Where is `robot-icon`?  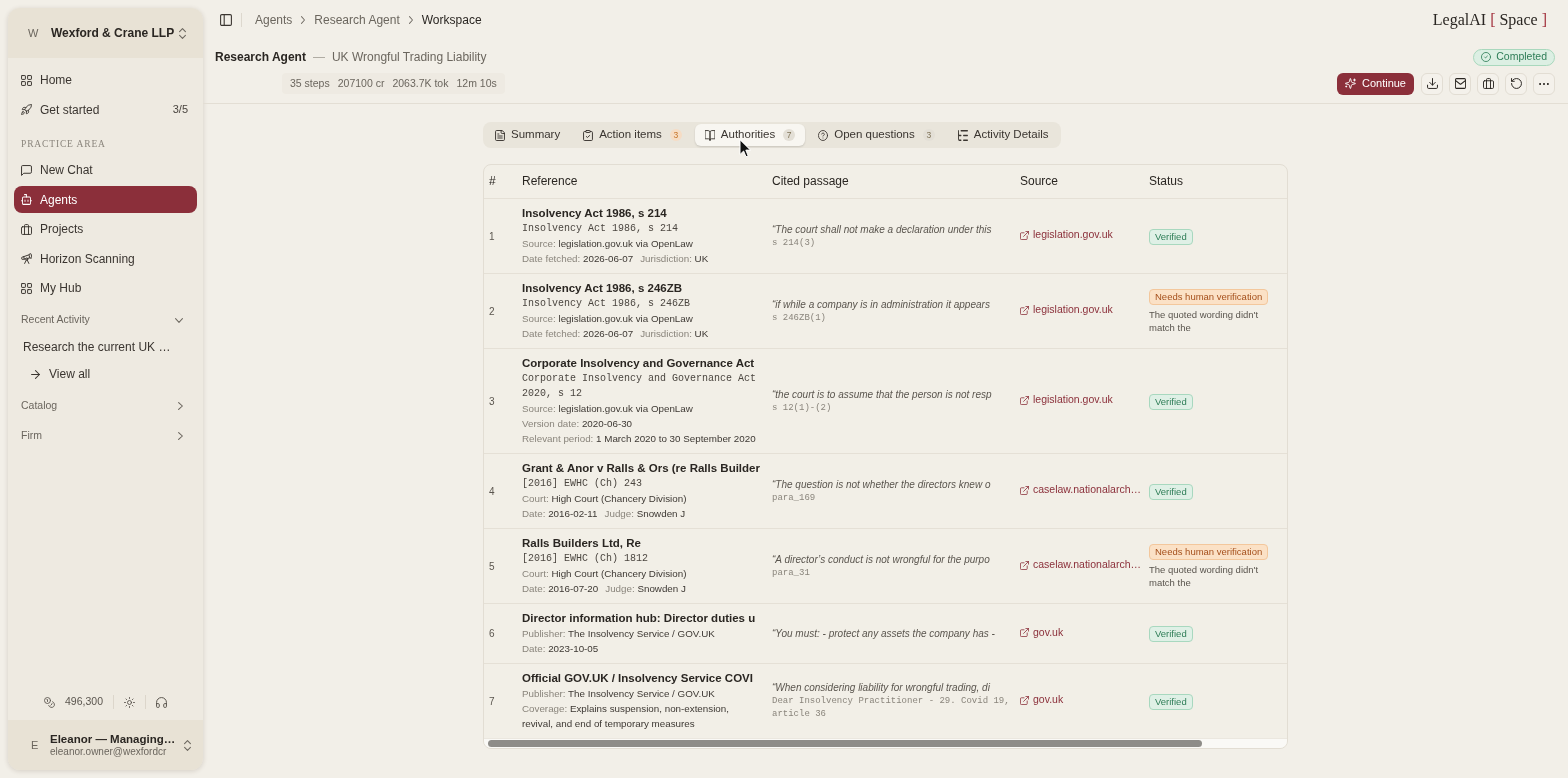
robot-icon is located at coordinates (26, 199).